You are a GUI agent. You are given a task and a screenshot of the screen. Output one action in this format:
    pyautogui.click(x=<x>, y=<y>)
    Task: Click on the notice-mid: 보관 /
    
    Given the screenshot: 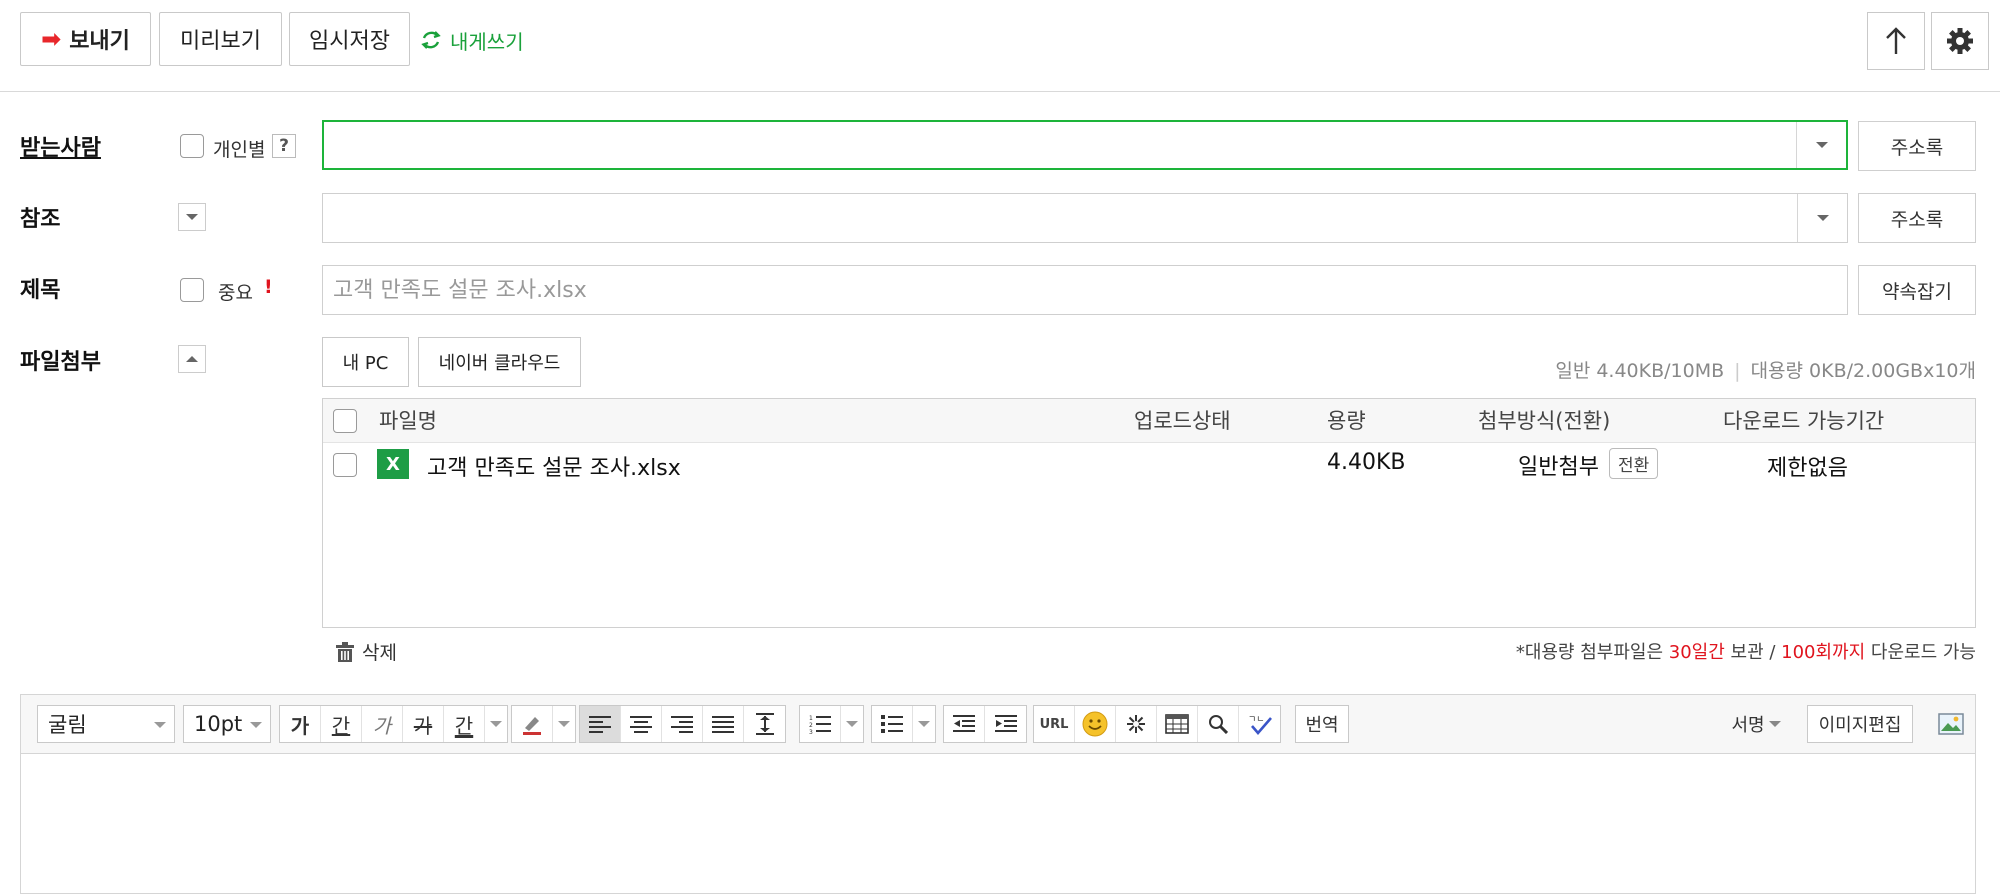 What is the action you would take?
    pyautogui.click(x=1753, y=652)
    